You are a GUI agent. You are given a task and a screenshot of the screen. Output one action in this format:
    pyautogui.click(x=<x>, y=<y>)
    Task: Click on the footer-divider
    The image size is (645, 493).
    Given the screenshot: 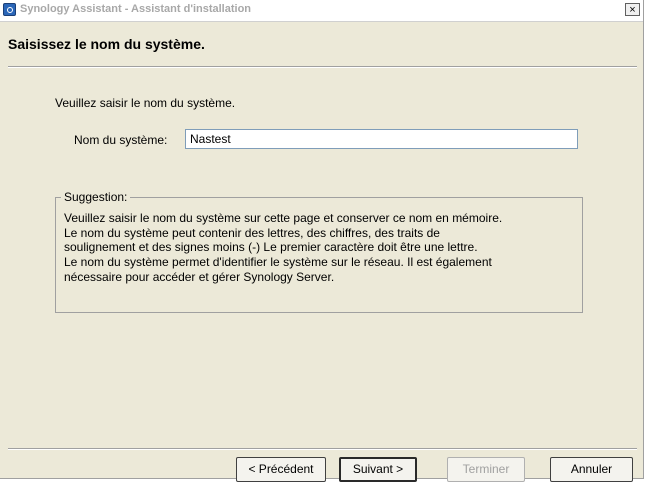 What is the action you would take?
    pyautogui.click(x=322, y=449)
    